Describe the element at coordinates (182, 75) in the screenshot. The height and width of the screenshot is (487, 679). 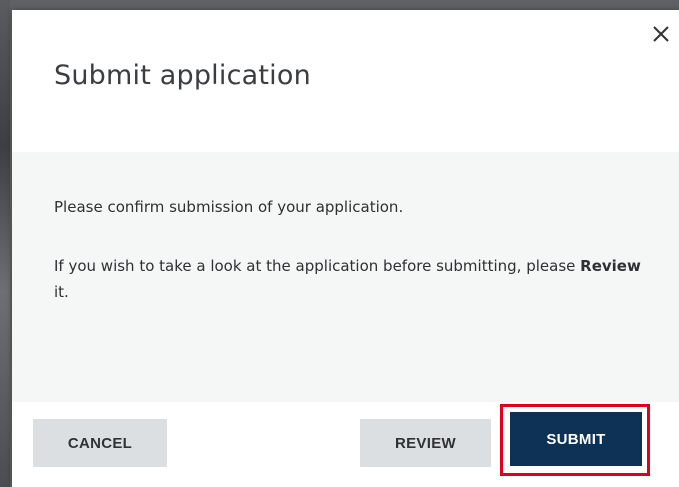
I see `dialog-title: Submit application` at that location.